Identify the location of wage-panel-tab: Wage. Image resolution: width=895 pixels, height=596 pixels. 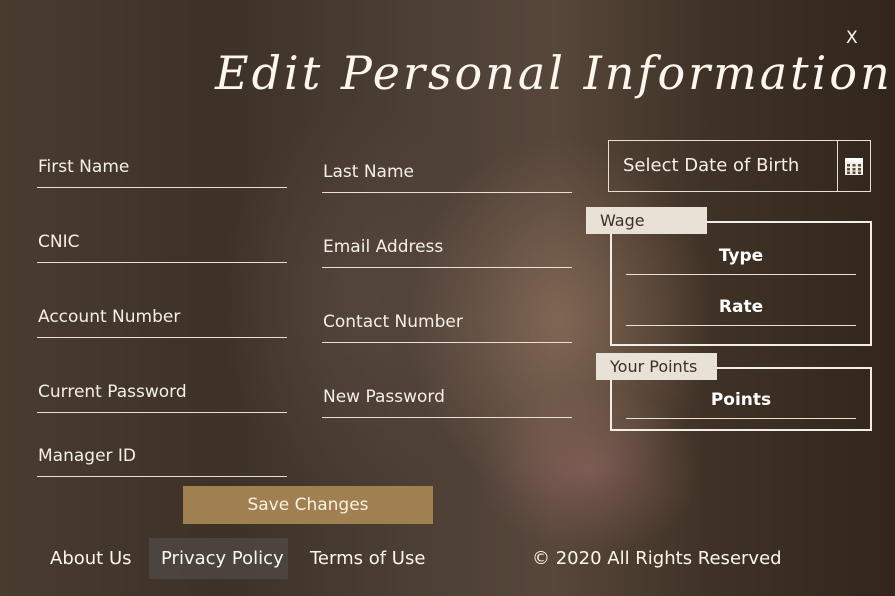
(646, 220).